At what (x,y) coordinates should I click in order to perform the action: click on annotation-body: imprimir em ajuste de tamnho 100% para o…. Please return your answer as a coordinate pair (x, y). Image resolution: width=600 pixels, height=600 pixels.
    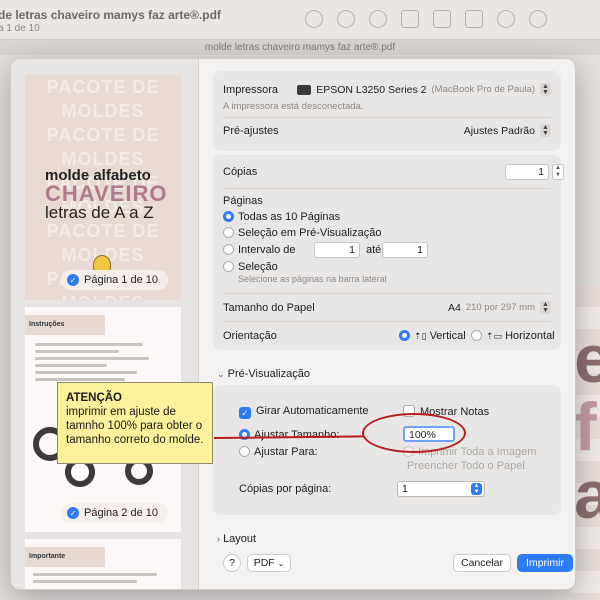
    Looking at the image, I should click on (135, 426).